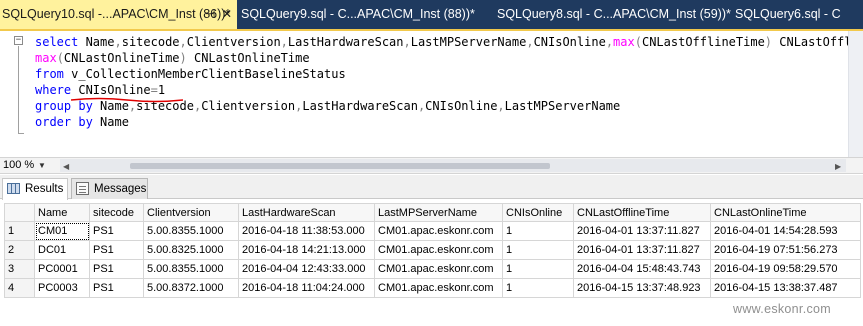  What do you see at coordinates (19, 250) in the screenshot?
I see `row-number: 2` at bounding box center [19, 250].